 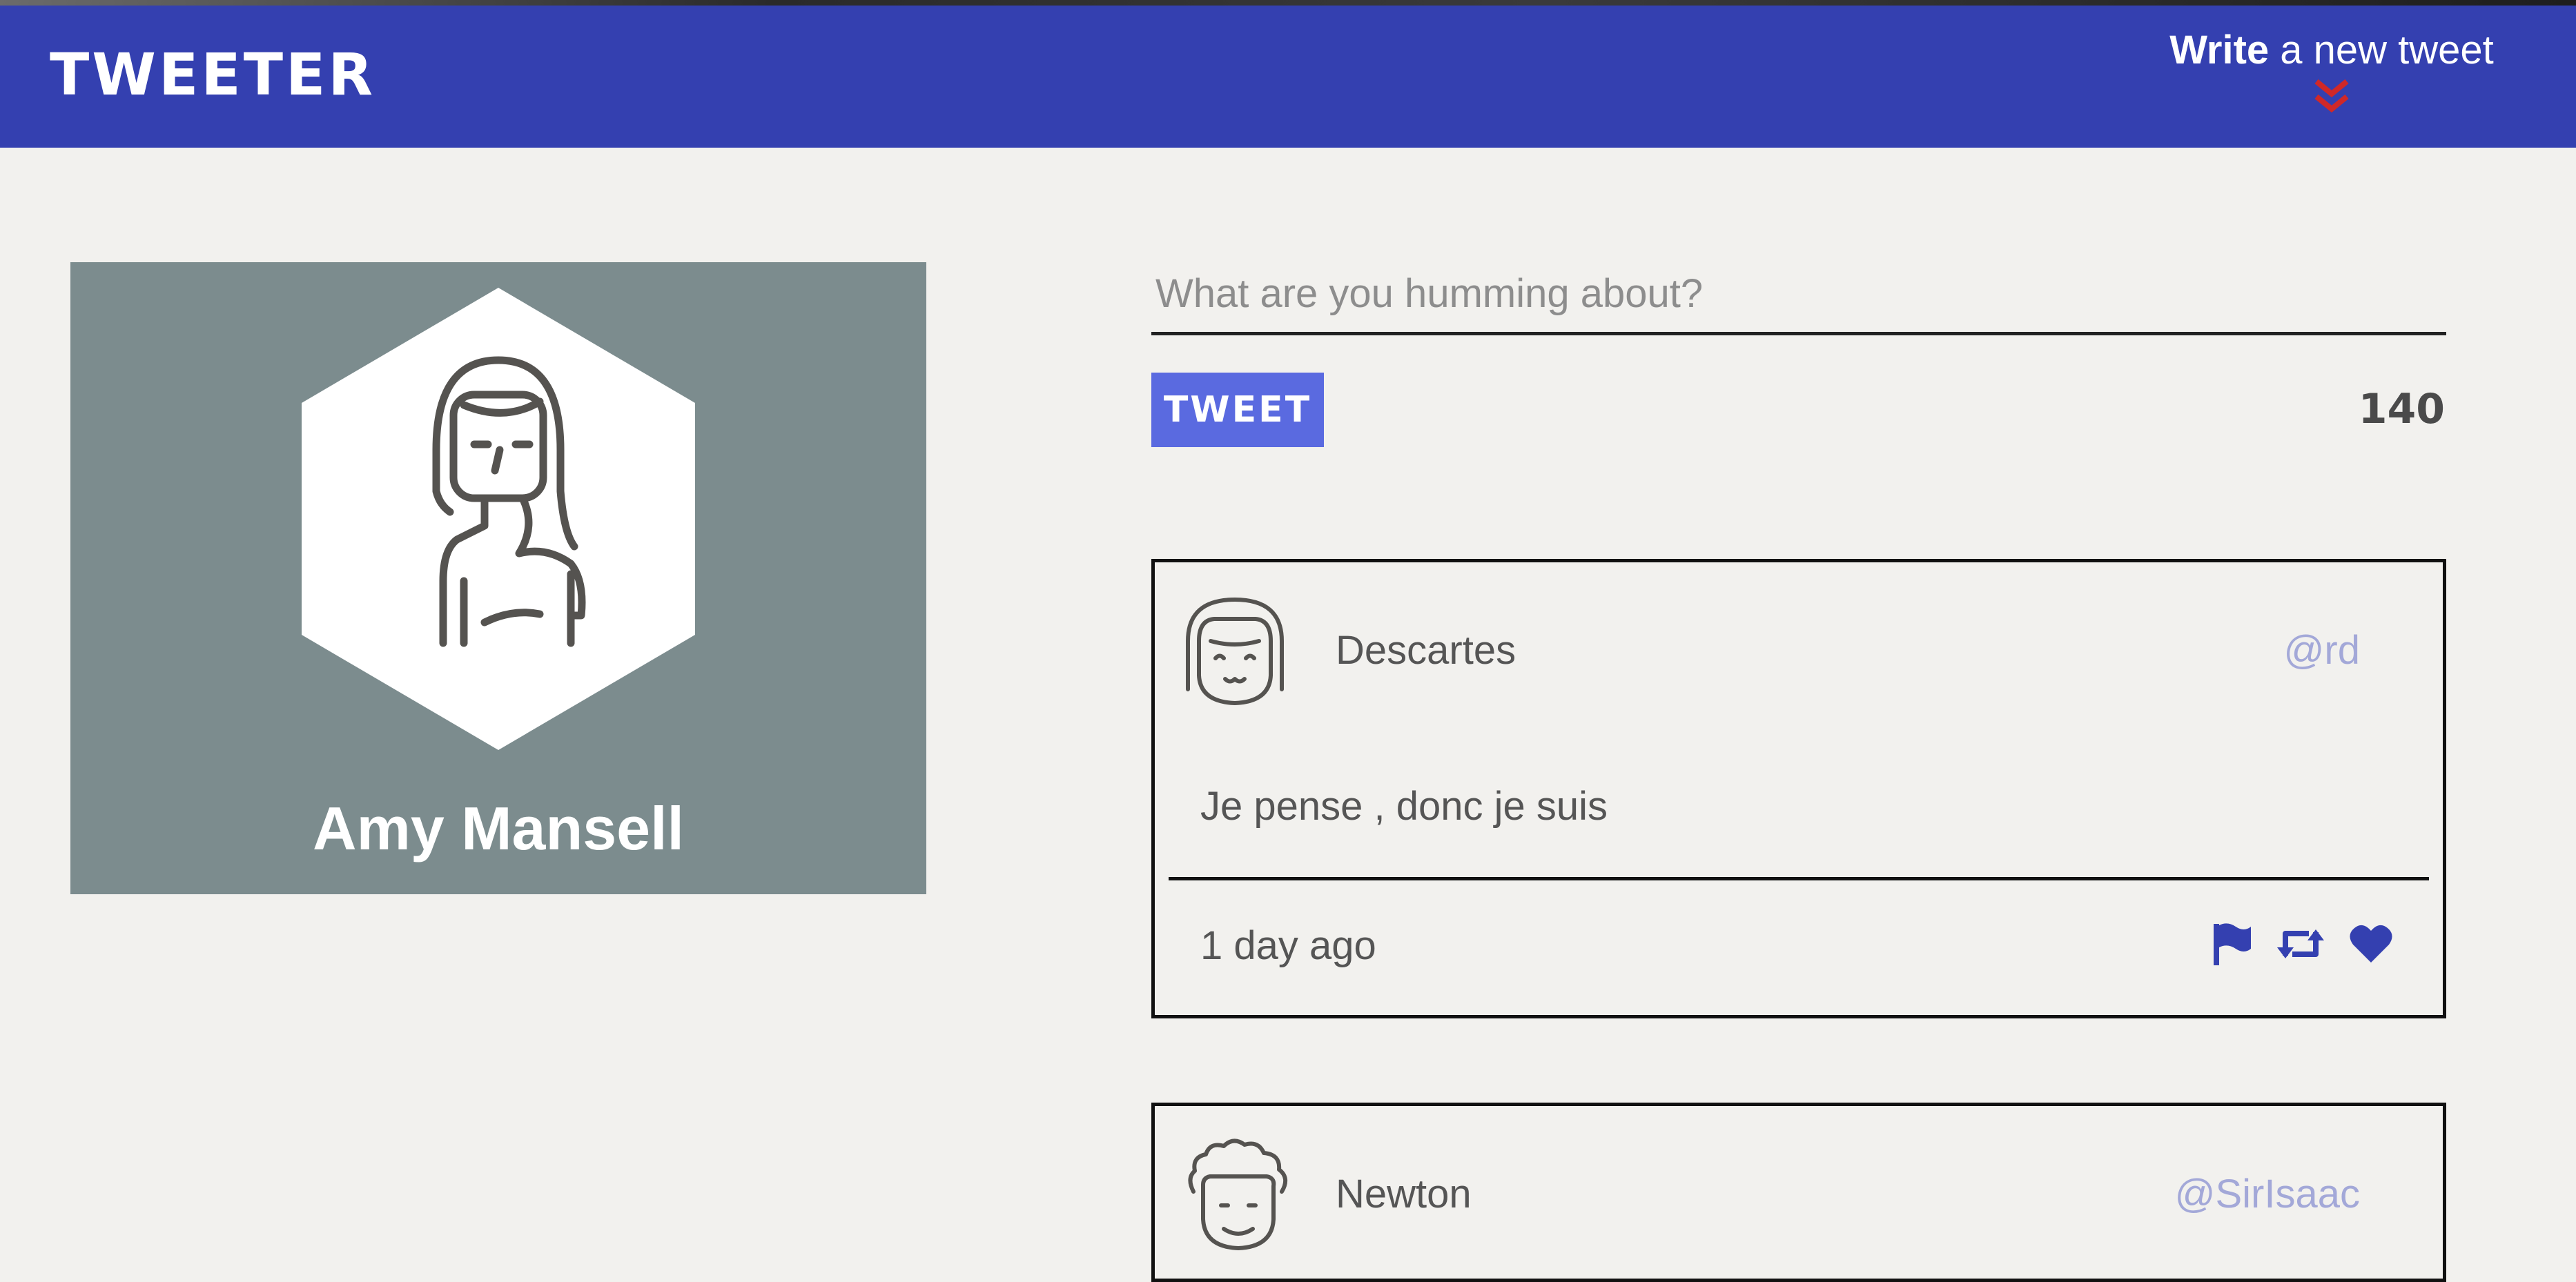 What do you see at coordinates (2232, 944) in the screenshot?
I see `flag-icon` at bounding box center [2232, 944].